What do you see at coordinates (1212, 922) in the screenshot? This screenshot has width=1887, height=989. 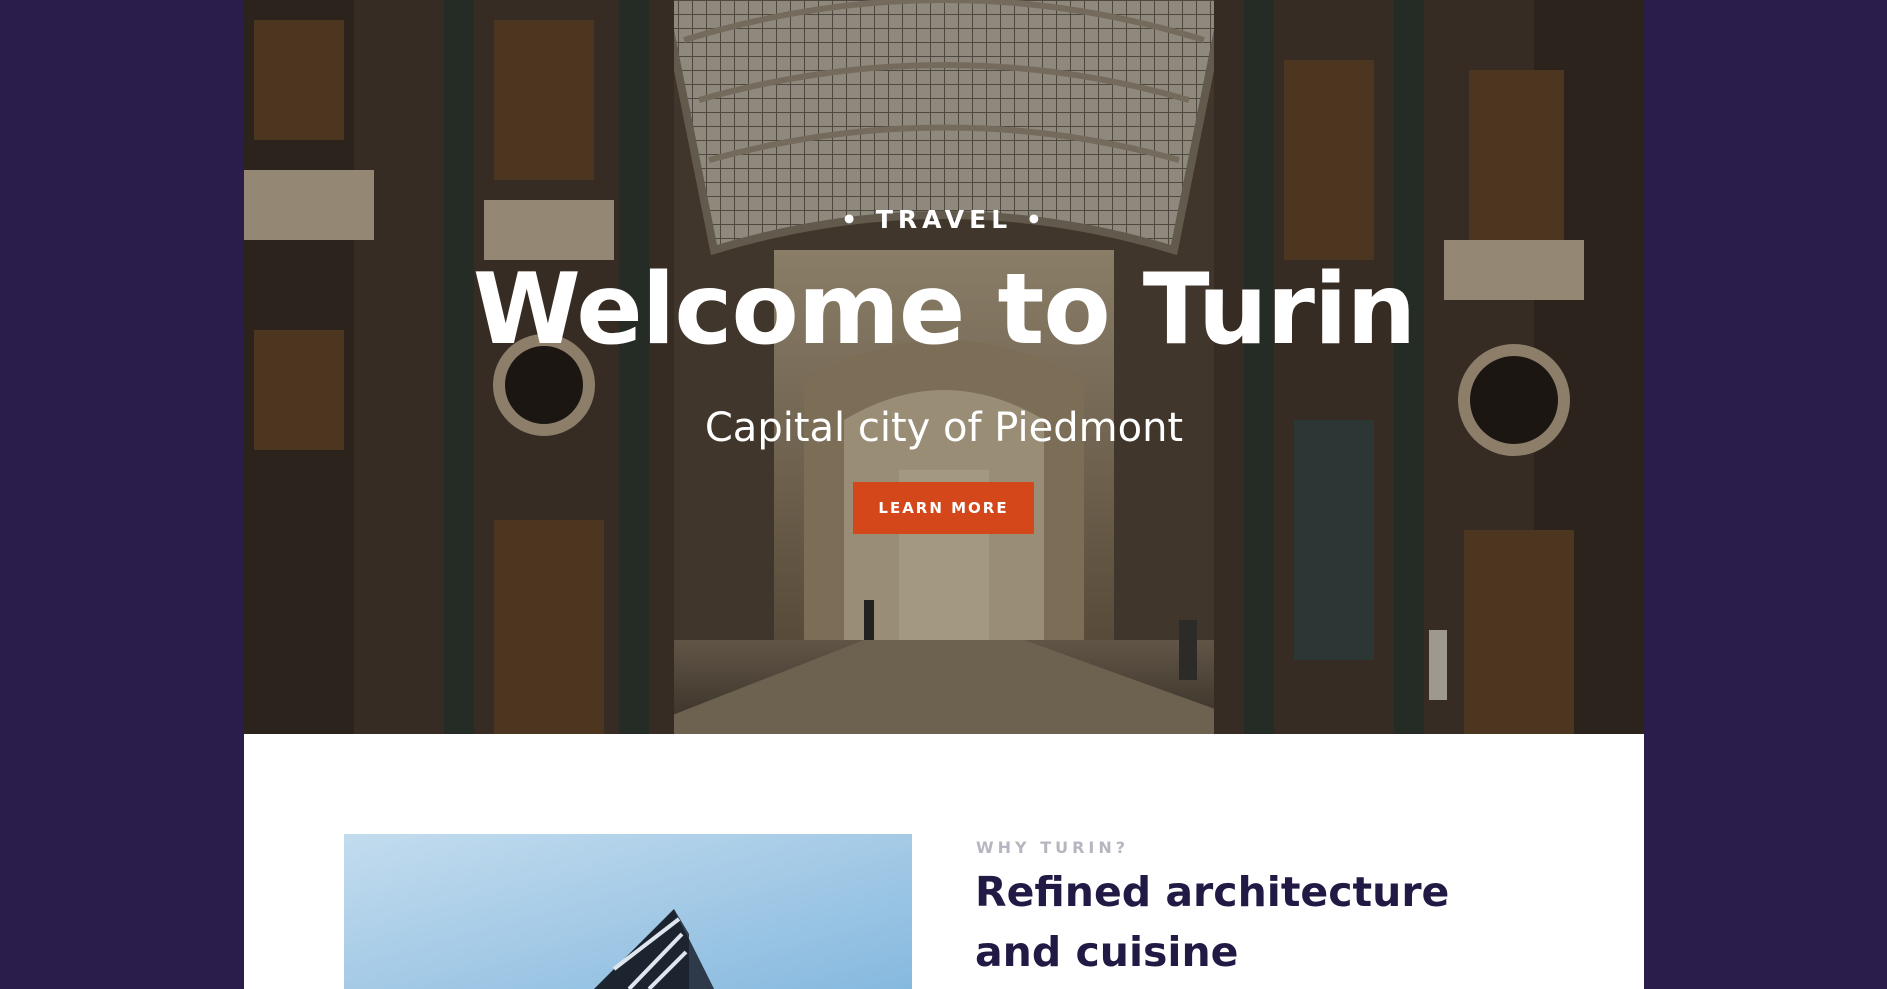 I see `section-heading: Refined architecture and cuisine` at bounding box center [1212, 922].